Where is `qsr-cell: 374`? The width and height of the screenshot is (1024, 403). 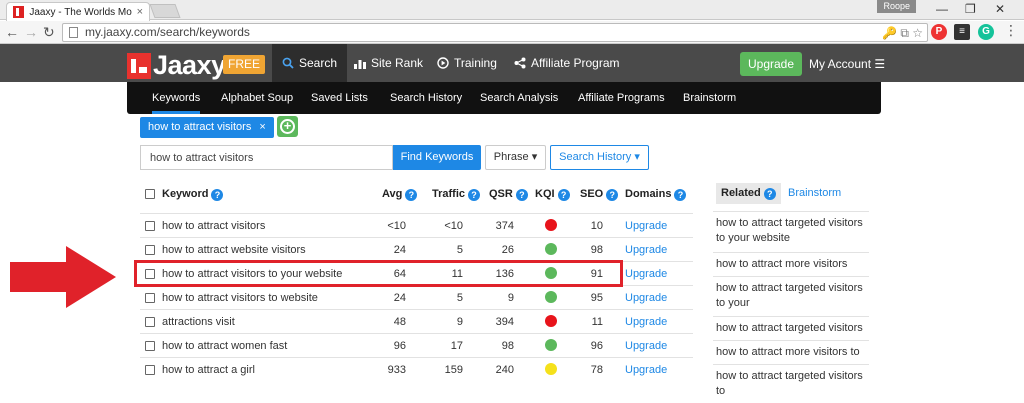 qsr-cell: 374 is located at coordinates (504, 226).